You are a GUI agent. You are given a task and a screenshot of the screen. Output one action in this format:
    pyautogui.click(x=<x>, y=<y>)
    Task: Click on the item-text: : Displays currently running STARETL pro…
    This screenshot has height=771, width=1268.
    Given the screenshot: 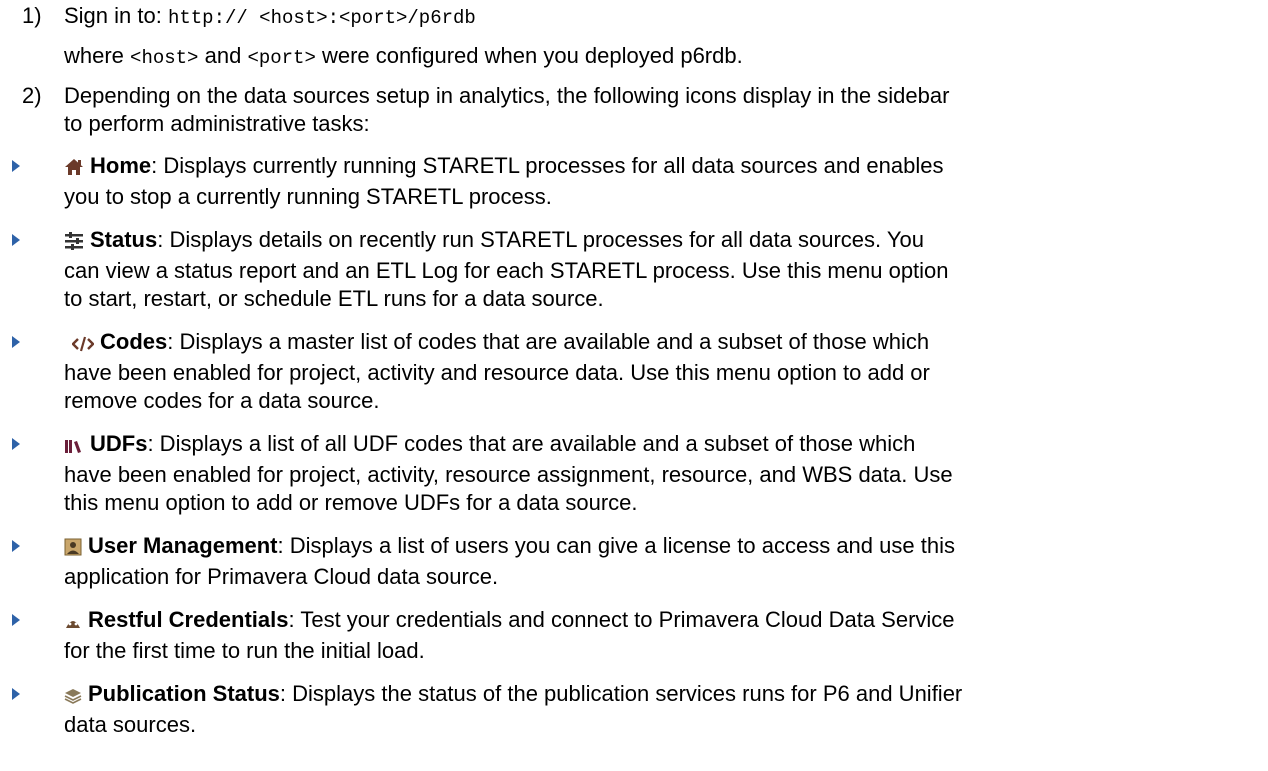 What is the action you would take?
    pyautogui.click(x=547, y=165)
    